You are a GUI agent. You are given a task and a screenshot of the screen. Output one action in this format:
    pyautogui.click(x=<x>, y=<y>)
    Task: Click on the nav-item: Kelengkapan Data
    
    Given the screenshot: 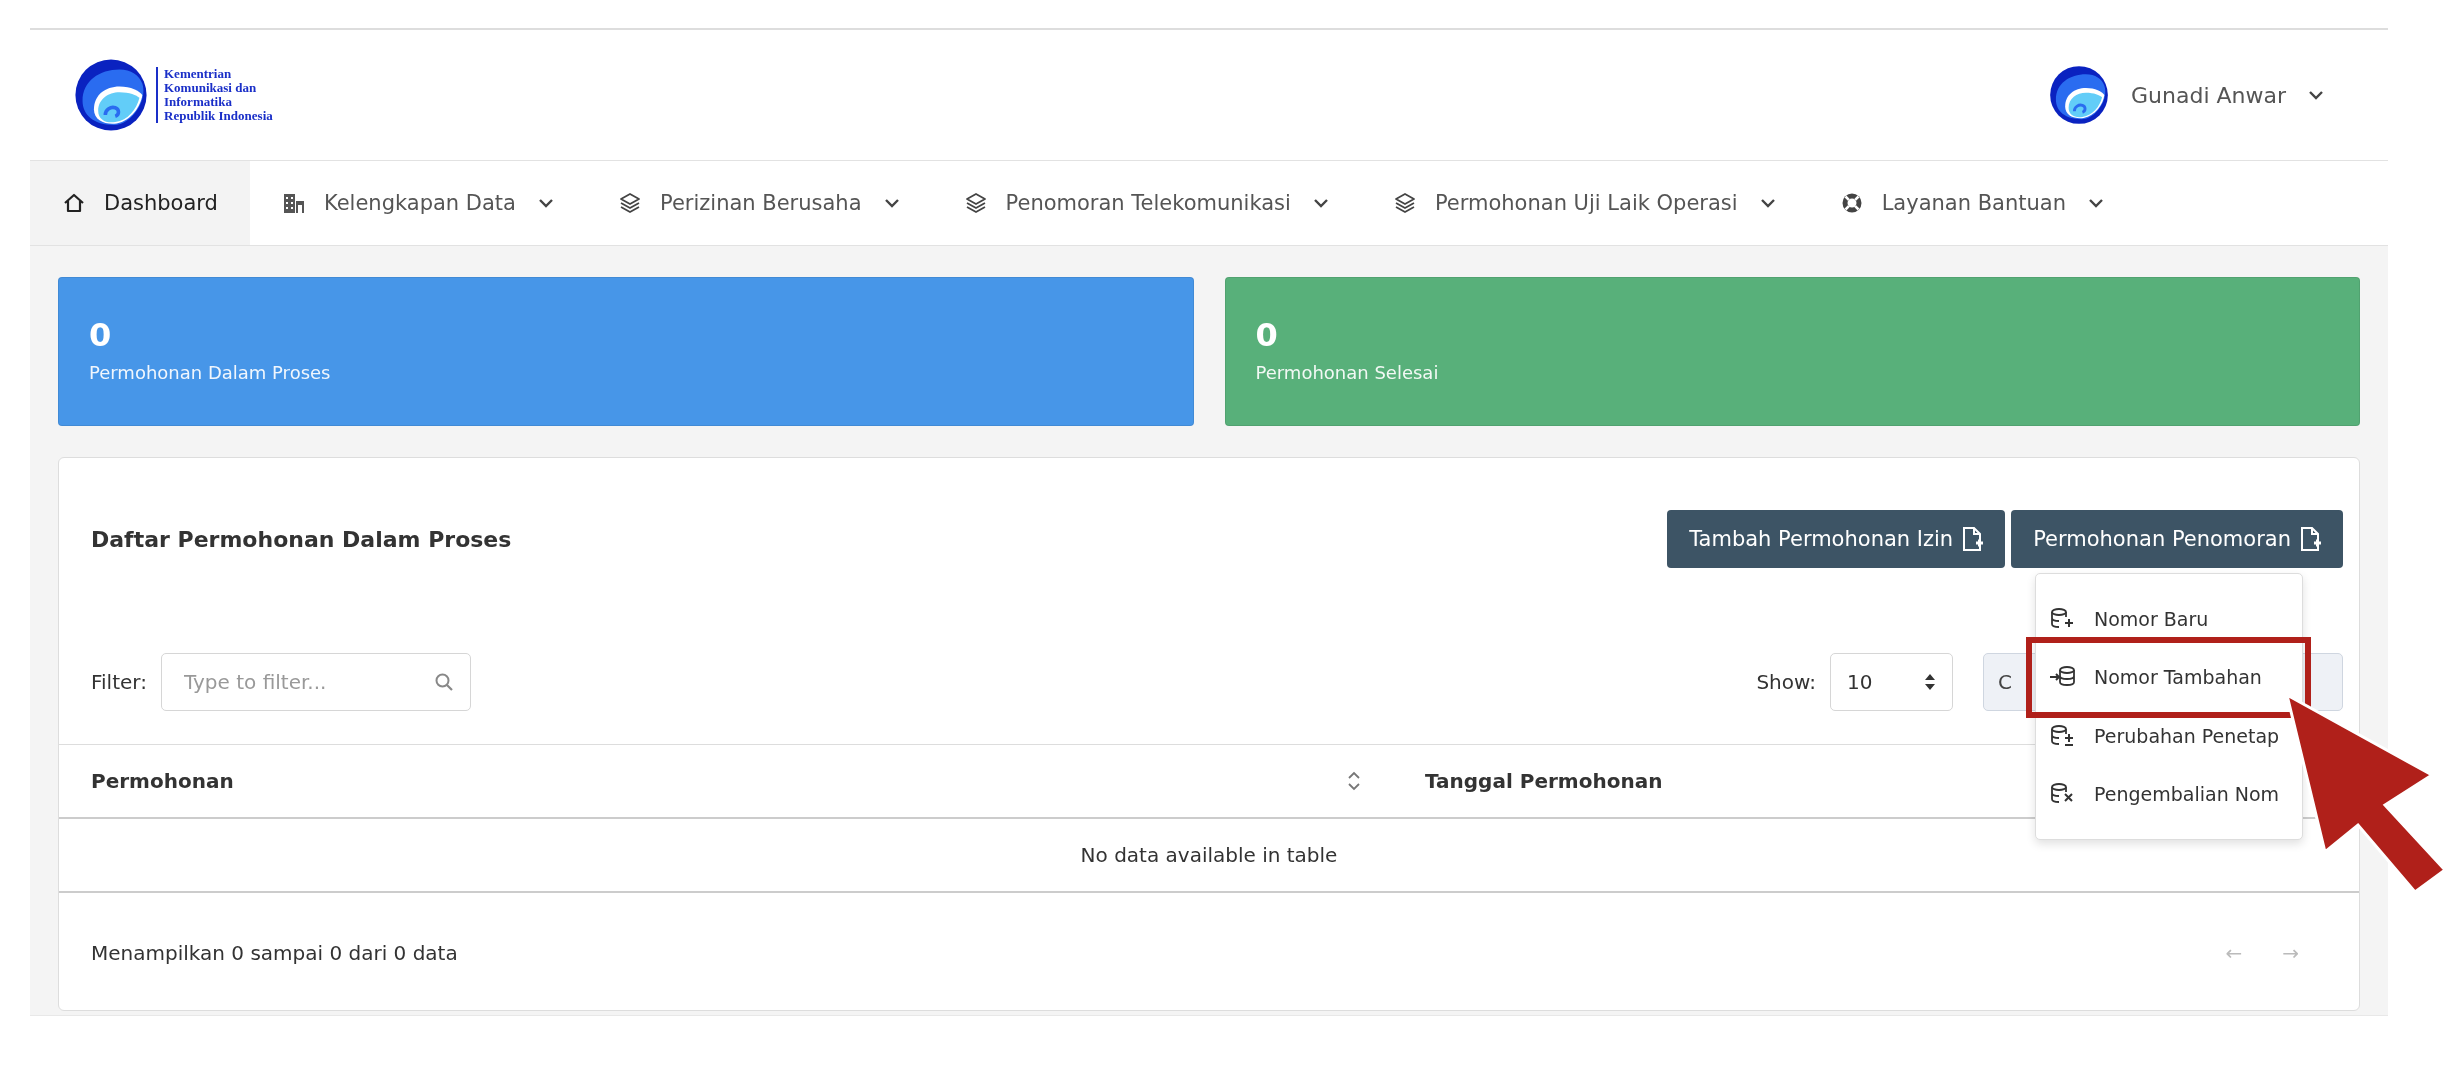 What is the action you would take?
    pyautogui.click(x=417, y=203)
    